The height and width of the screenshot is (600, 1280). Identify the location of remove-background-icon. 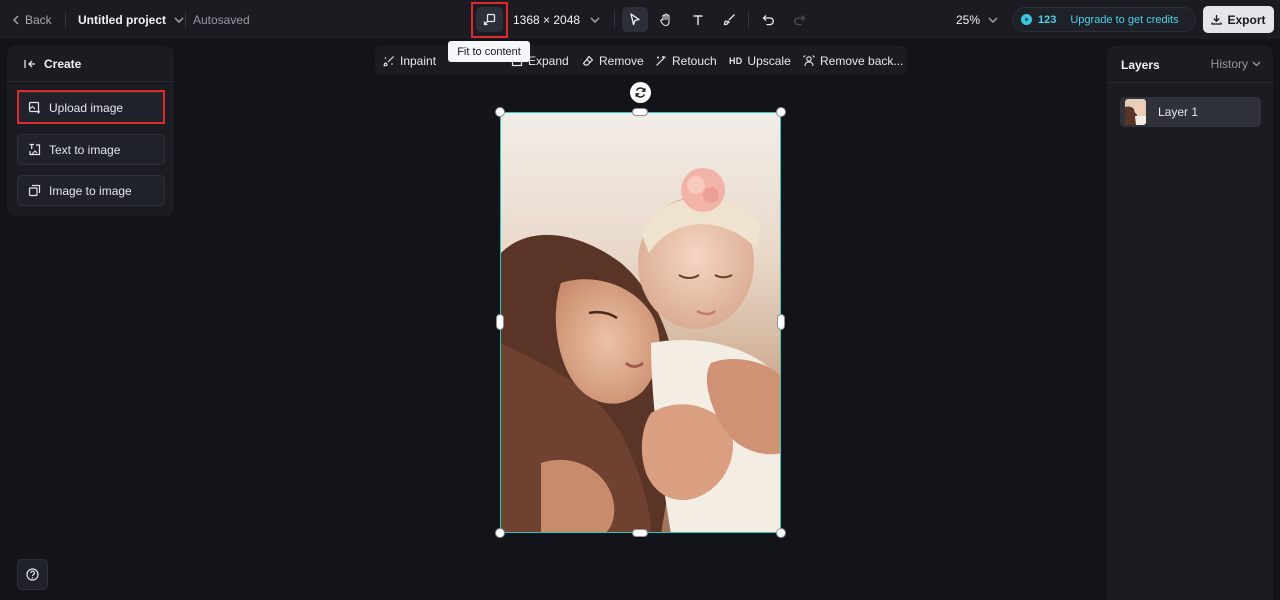
(809, 60).